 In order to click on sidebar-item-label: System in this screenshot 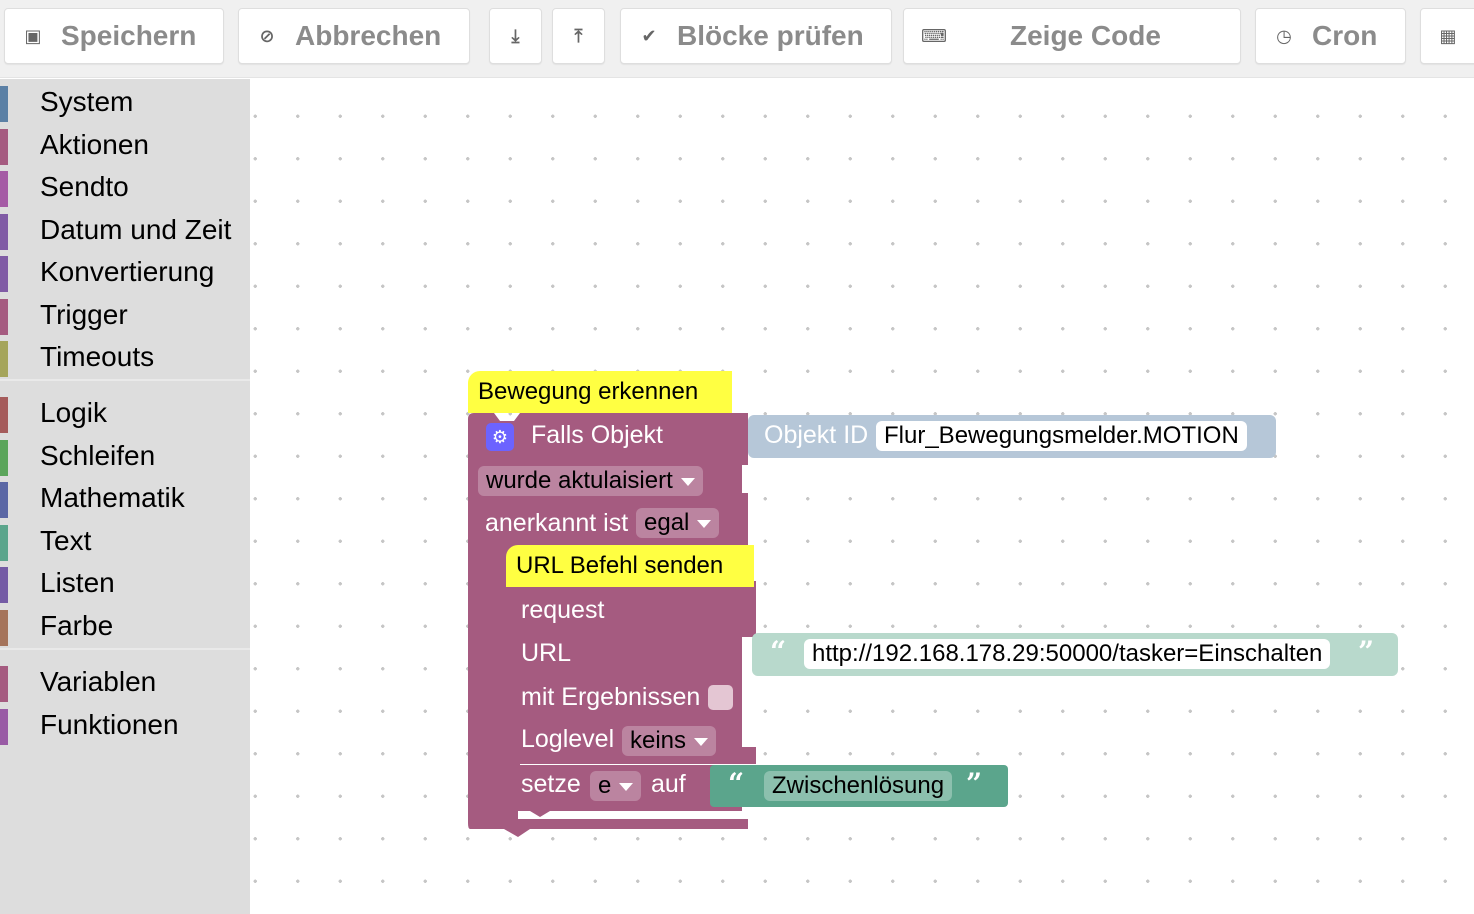, I will do `click(87, 101)`.